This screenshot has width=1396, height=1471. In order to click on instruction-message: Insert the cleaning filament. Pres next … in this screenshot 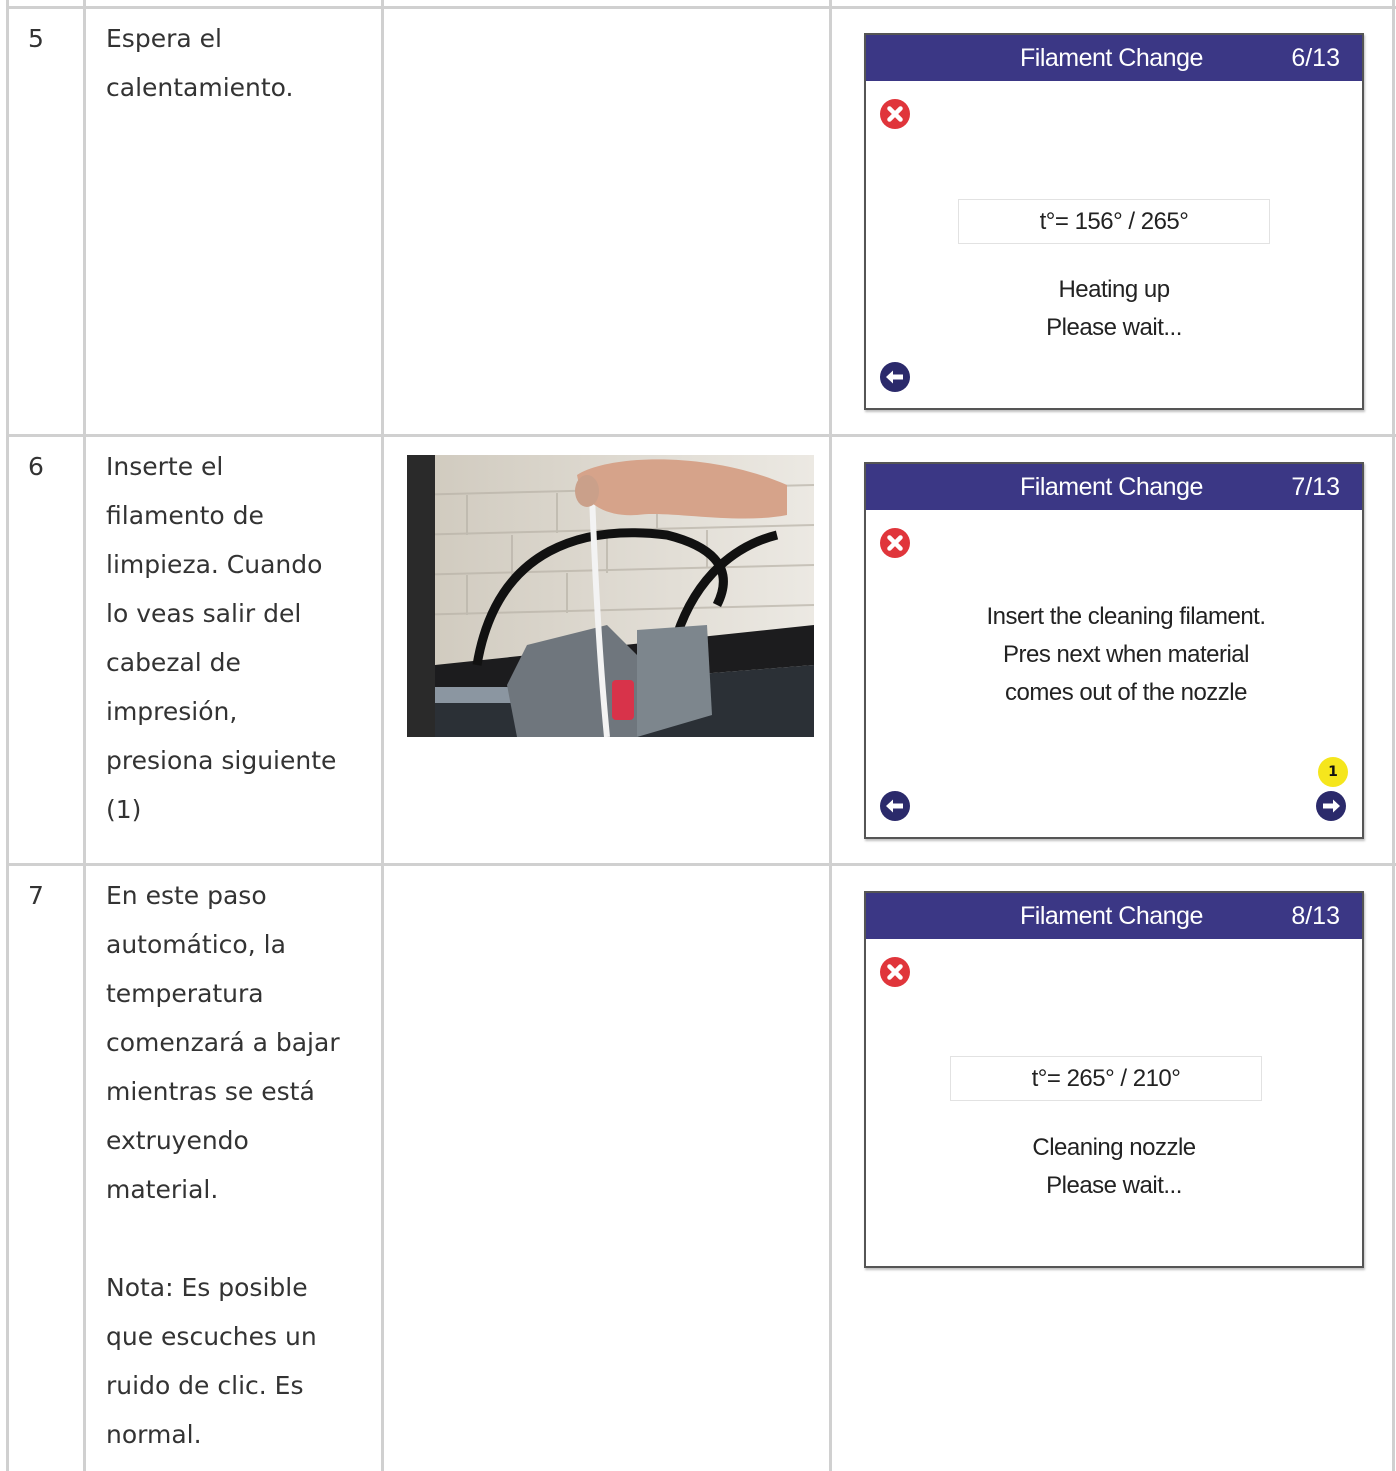, I will do `click(1126, 654)`.